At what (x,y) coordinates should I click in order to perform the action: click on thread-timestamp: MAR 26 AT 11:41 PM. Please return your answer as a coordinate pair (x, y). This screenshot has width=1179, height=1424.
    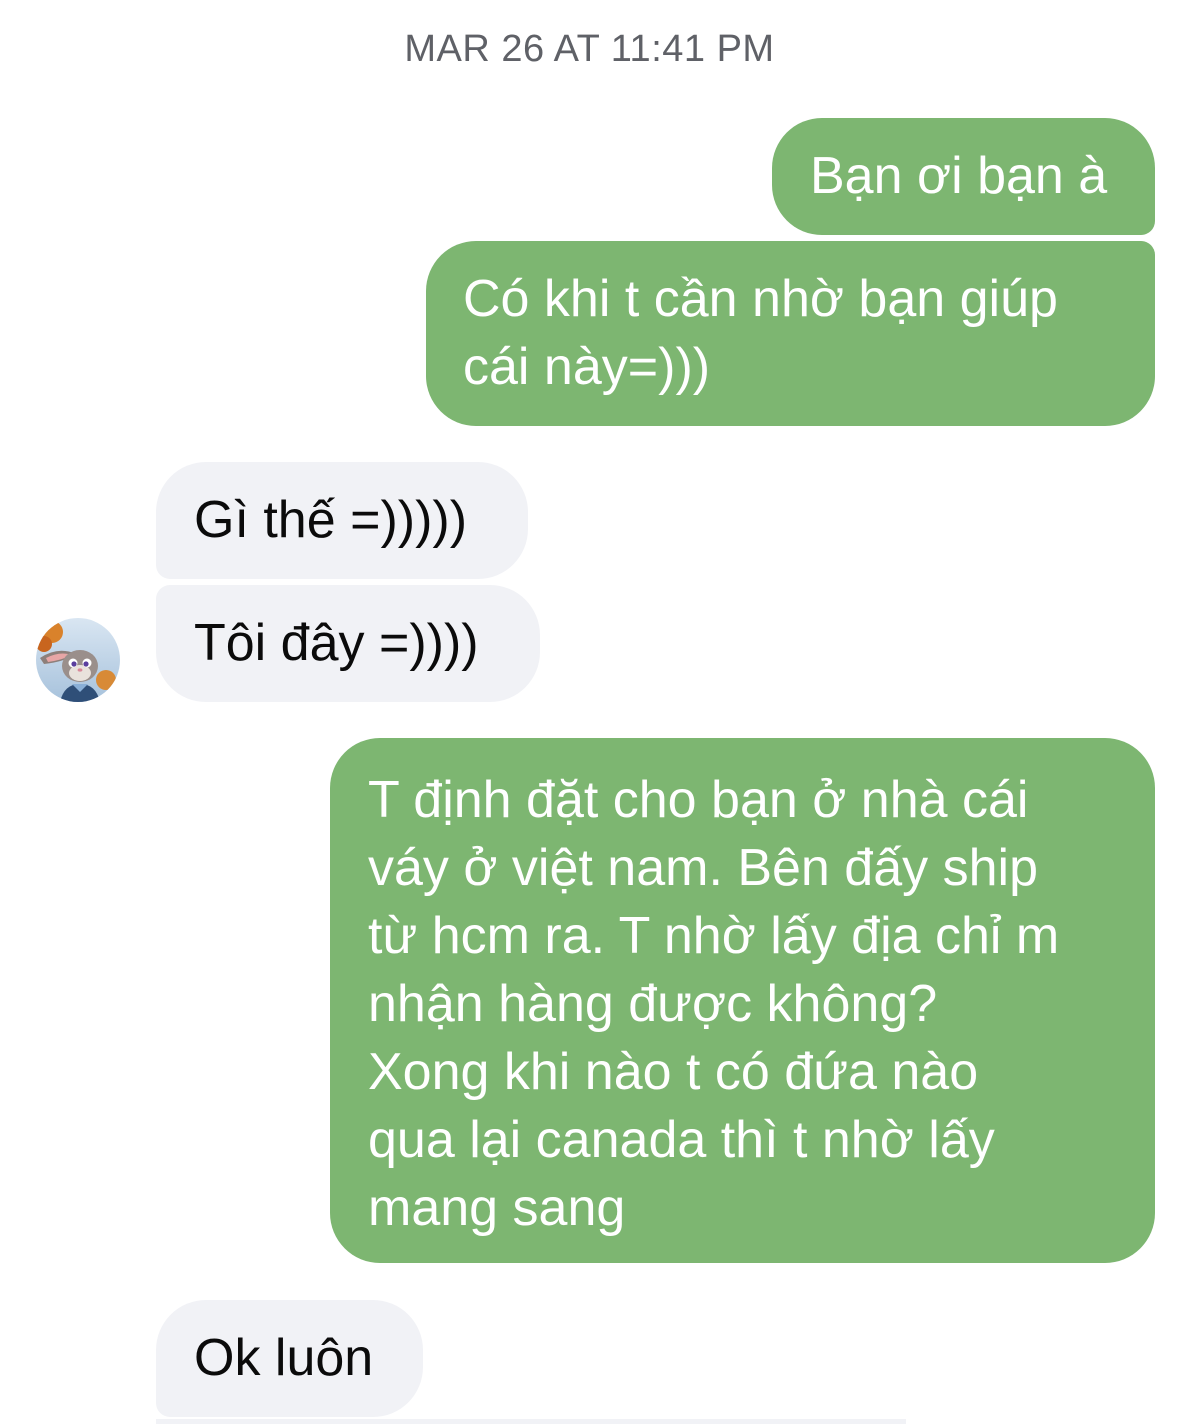
    Looking at the image, I should click on (589, 49).